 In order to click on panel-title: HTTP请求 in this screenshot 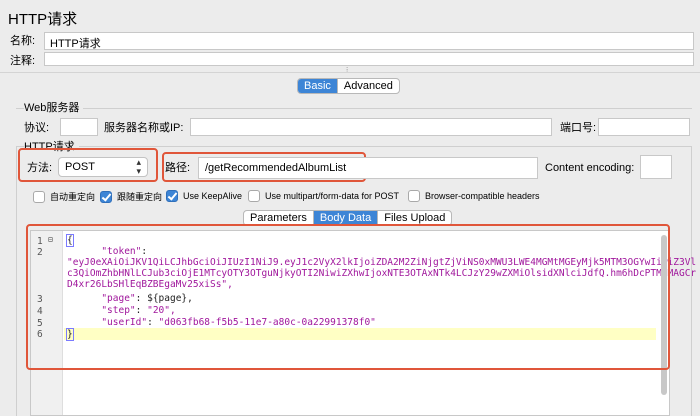, I will do `click(43, 19)`.